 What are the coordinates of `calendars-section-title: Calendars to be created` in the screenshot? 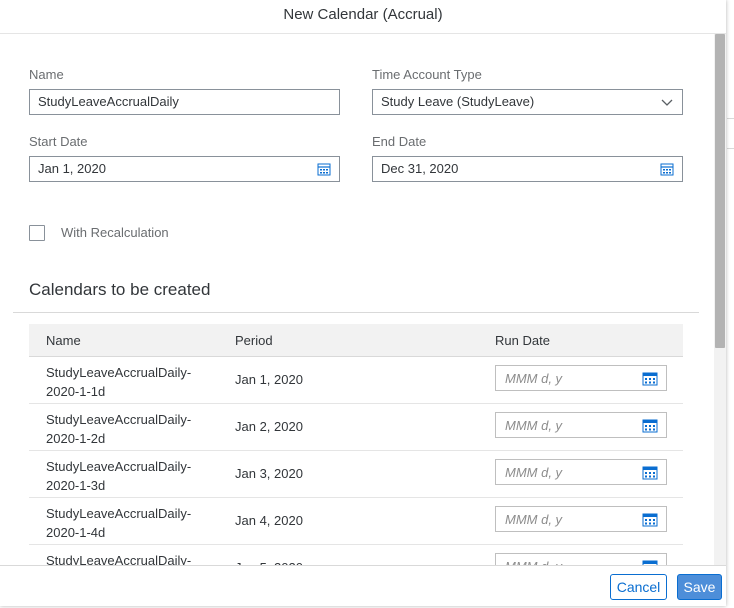 It's located at (120, 289).